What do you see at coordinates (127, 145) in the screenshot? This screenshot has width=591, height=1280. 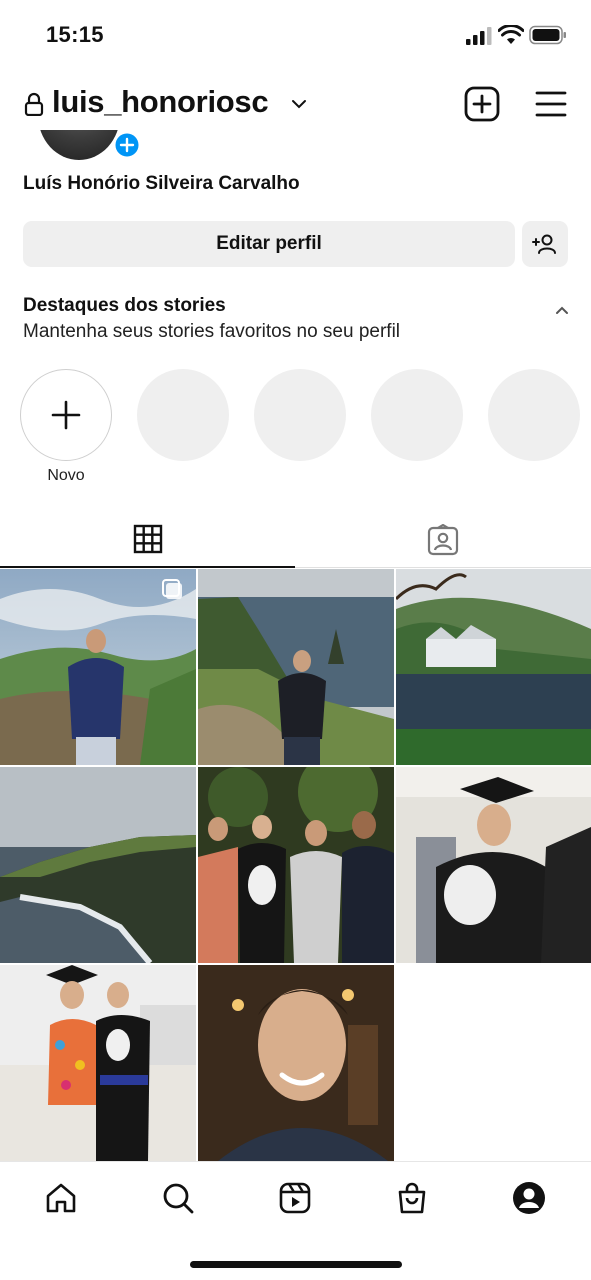 I see `add-story-icon` at bounding box center [127, 145].